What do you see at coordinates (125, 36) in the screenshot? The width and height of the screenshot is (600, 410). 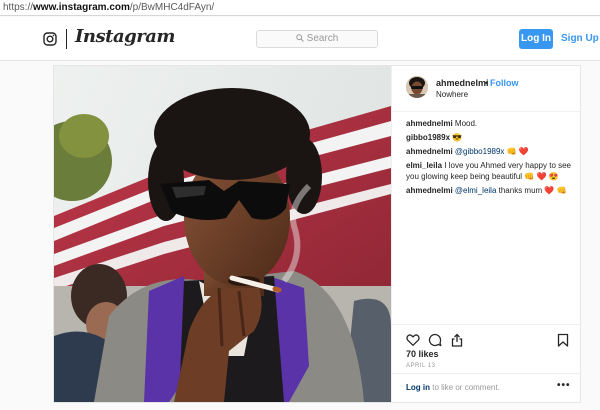 I see `instagram-wordmark-logo: Instagram` at bounding box center [125, 36].